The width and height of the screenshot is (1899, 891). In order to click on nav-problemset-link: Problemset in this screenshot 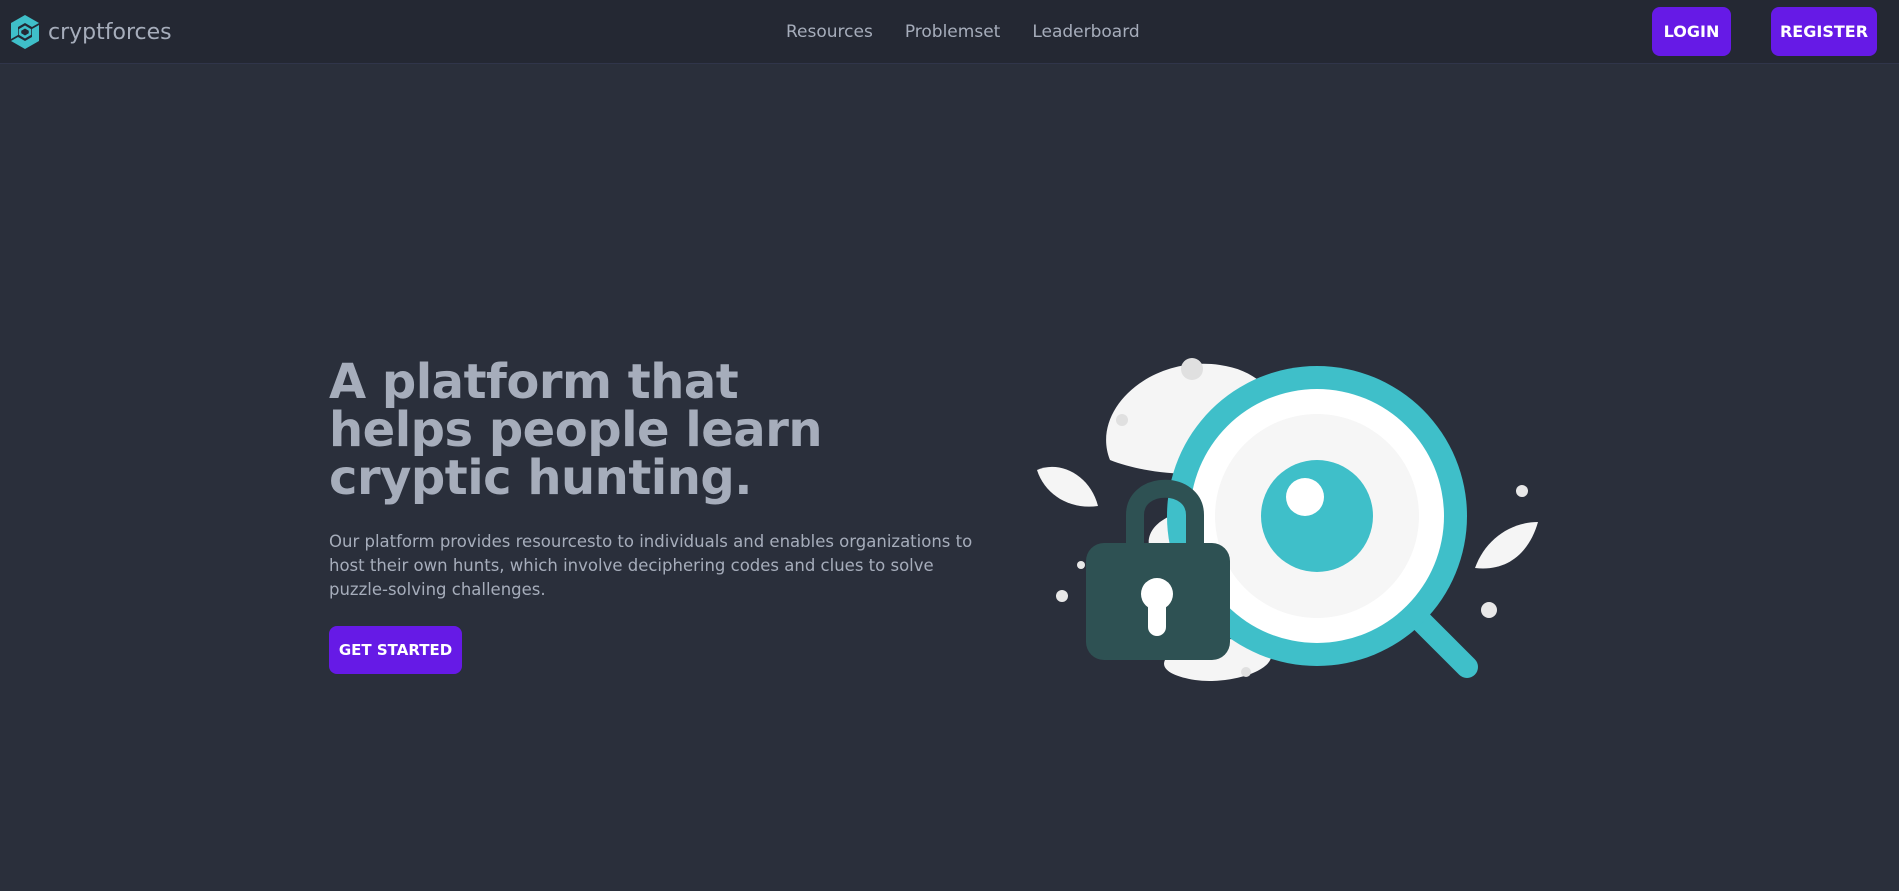, I will do `click(952, 32)`.